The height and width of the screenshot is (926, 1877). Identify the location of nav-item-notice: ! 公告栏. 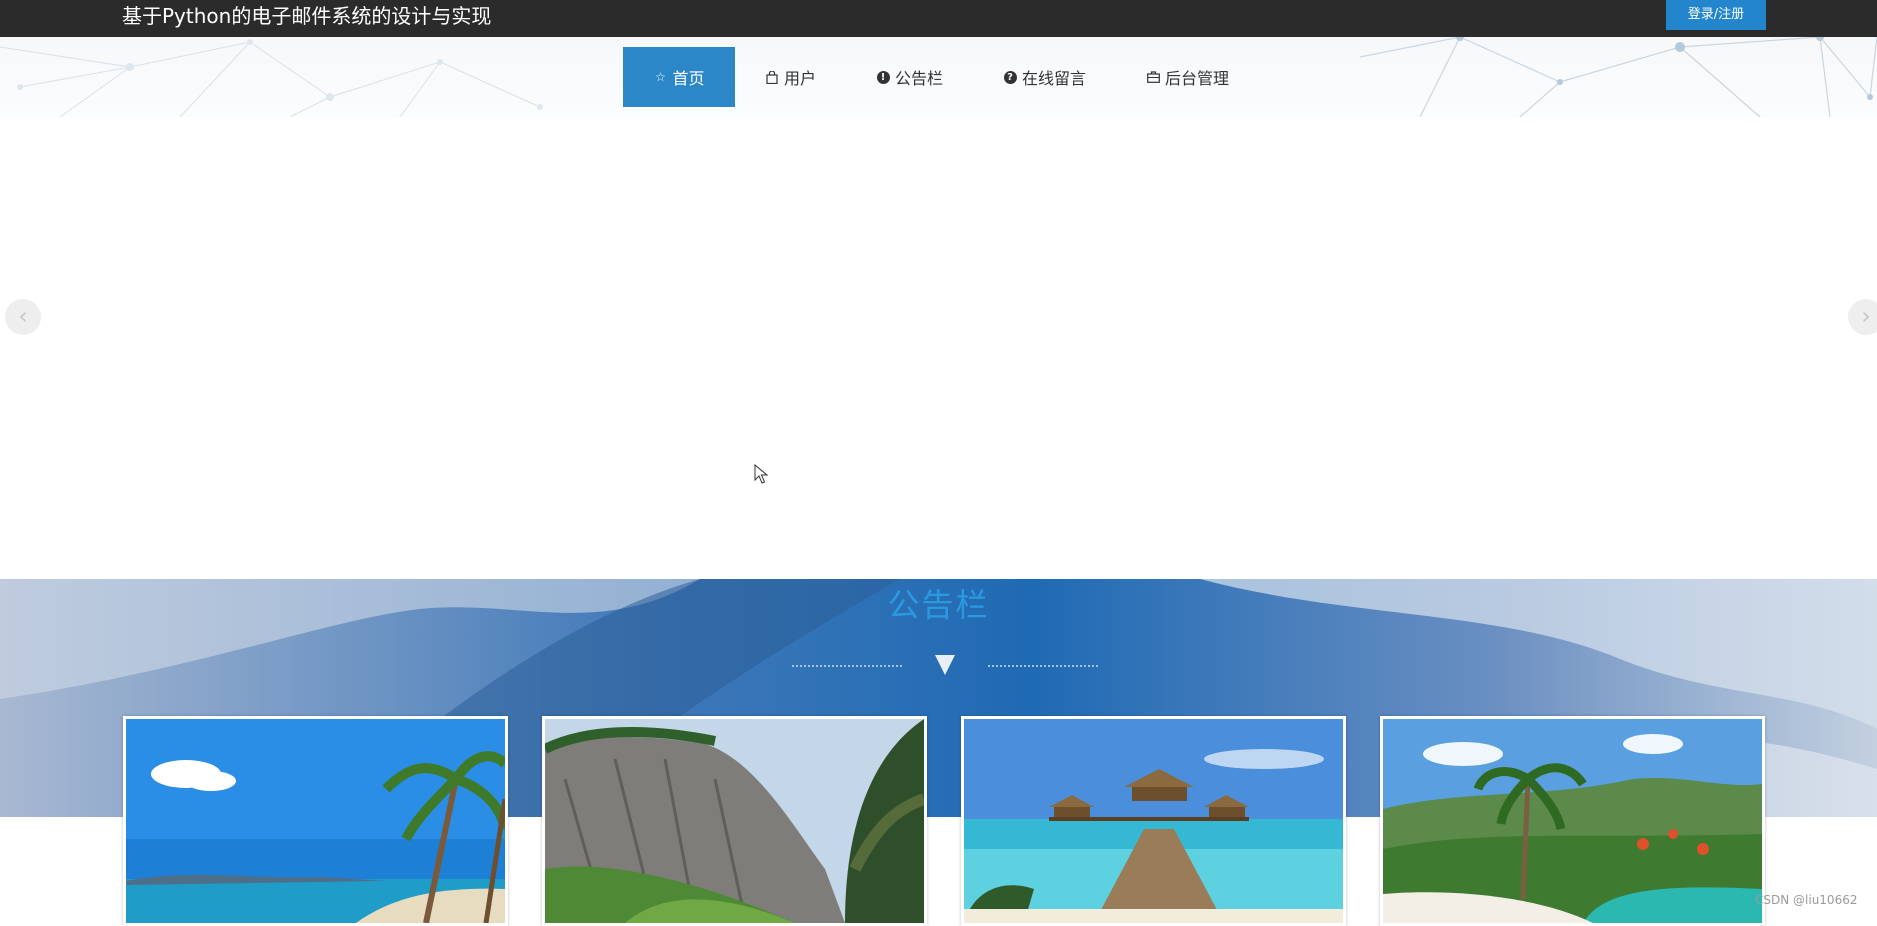
(909, 77).